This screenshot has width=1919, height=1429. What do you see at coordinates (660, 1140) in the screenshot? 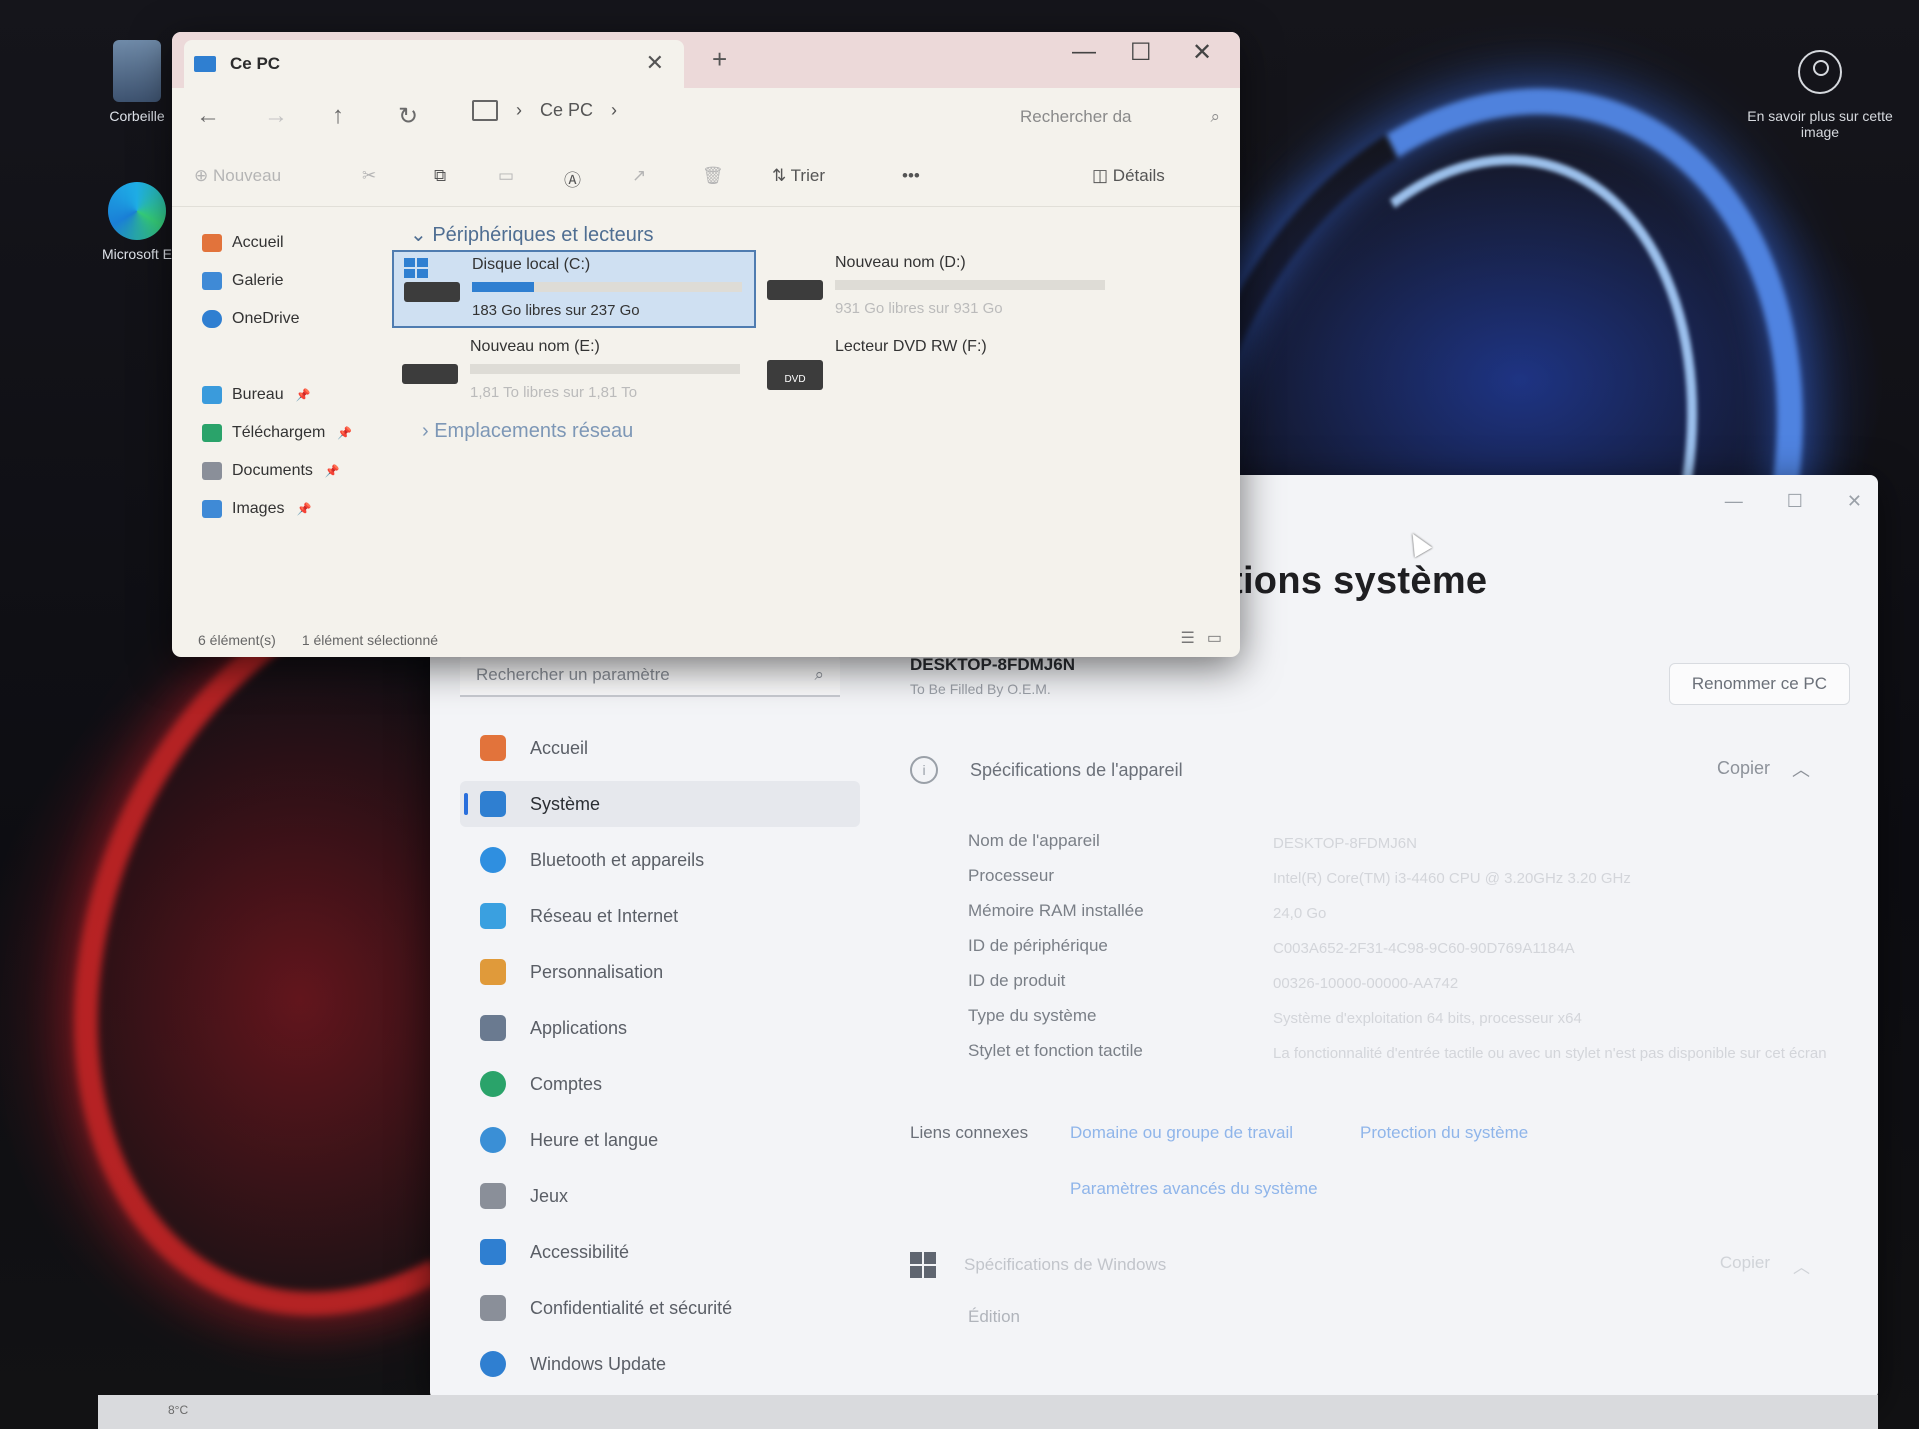
I see `nav-item-time-language: Heure et langue` at bounding box center [660, 1140].